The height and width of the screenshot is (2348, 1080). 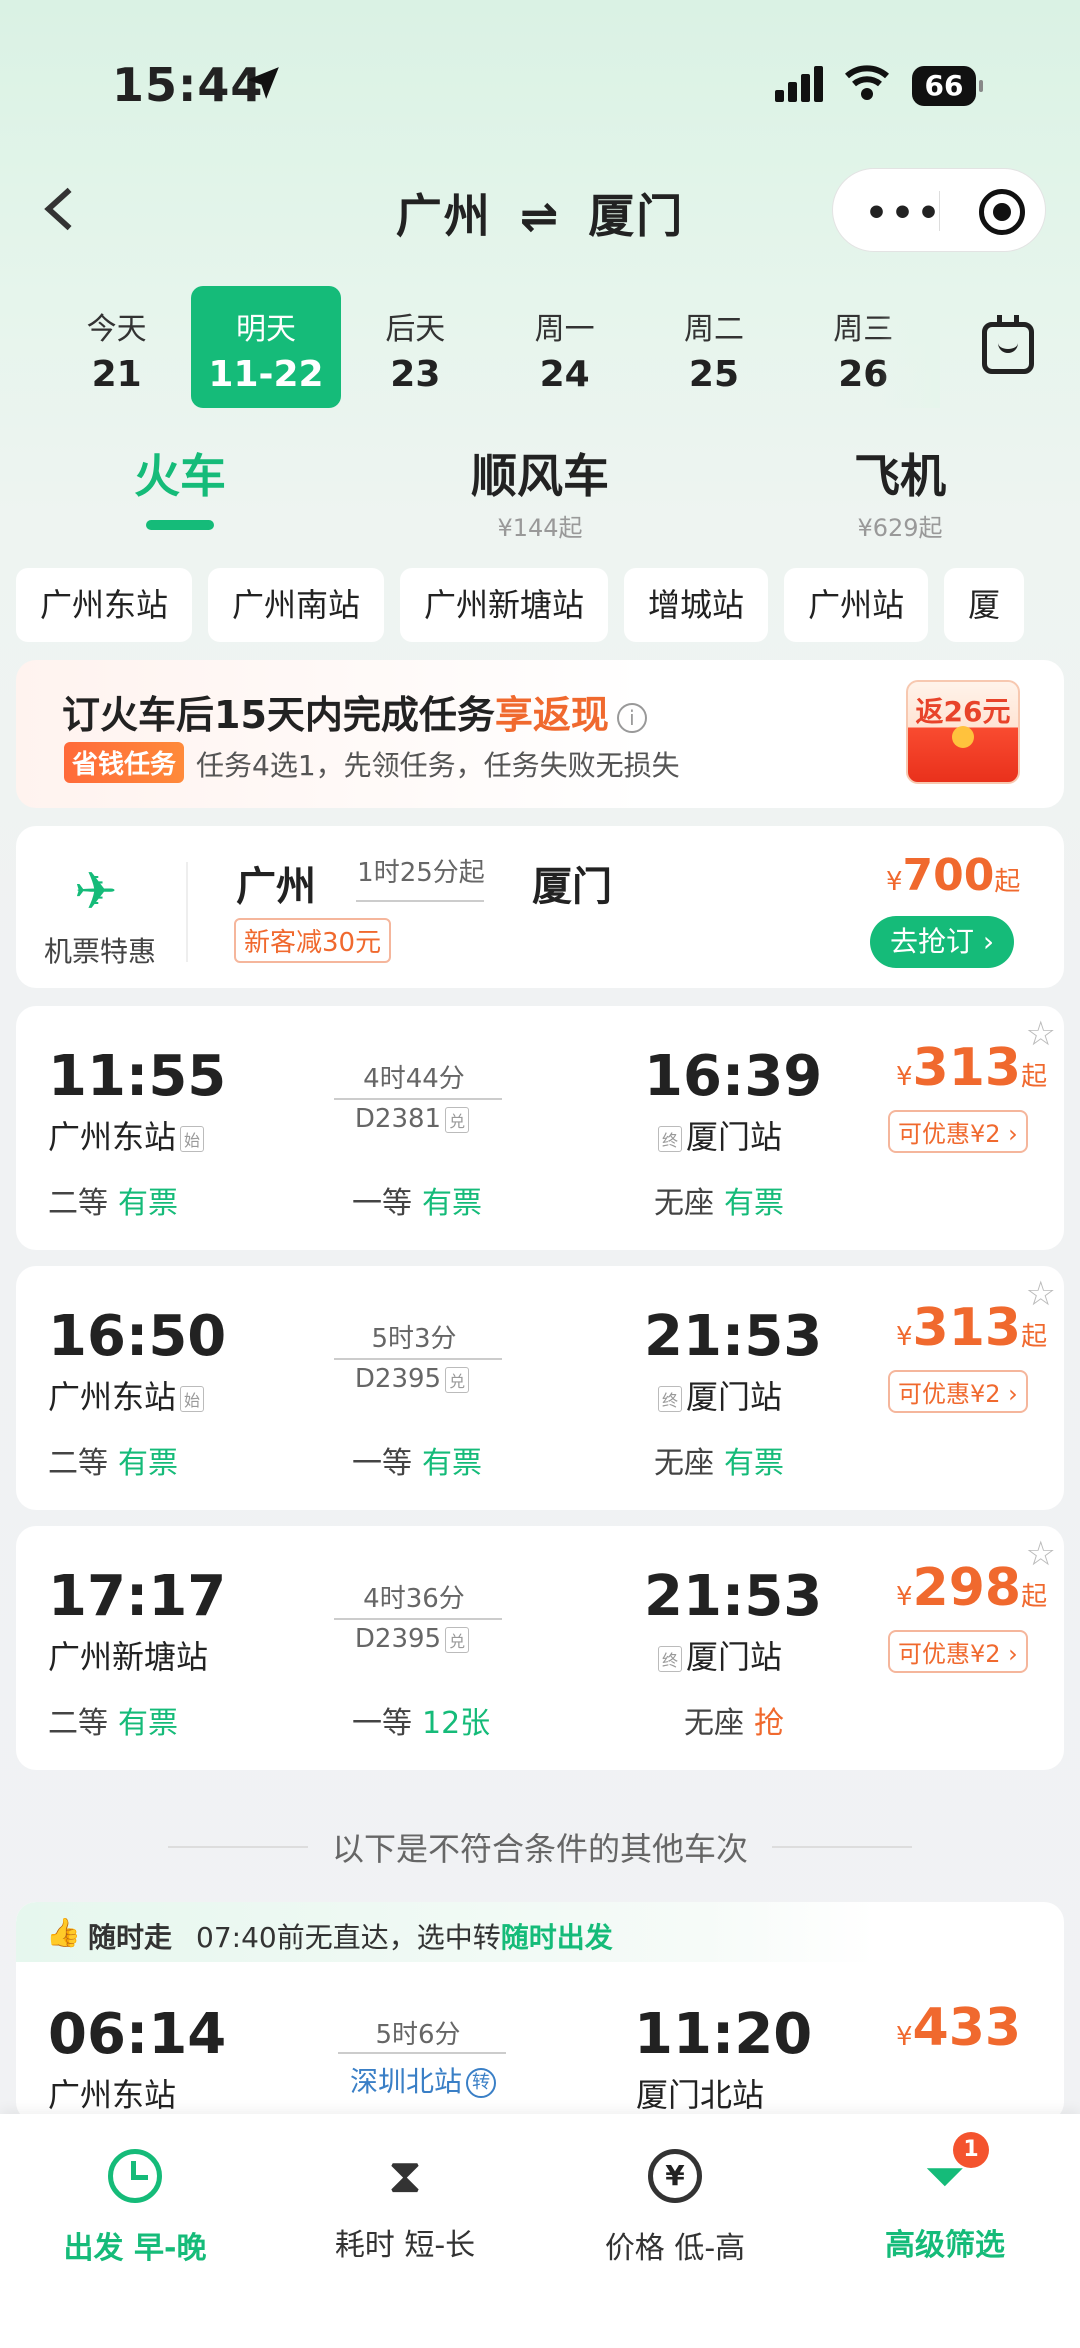 I want to click on date-tomorrow: 明天 11-22, so click(x=266, y=347).